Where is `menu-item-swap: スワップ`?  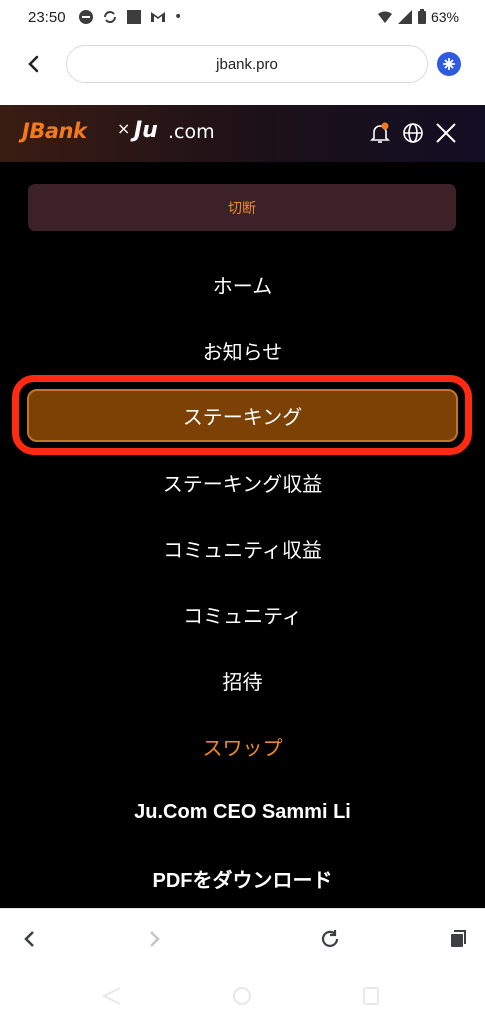 menu-item-swap: スワップ is located at coordinates (242, 746).